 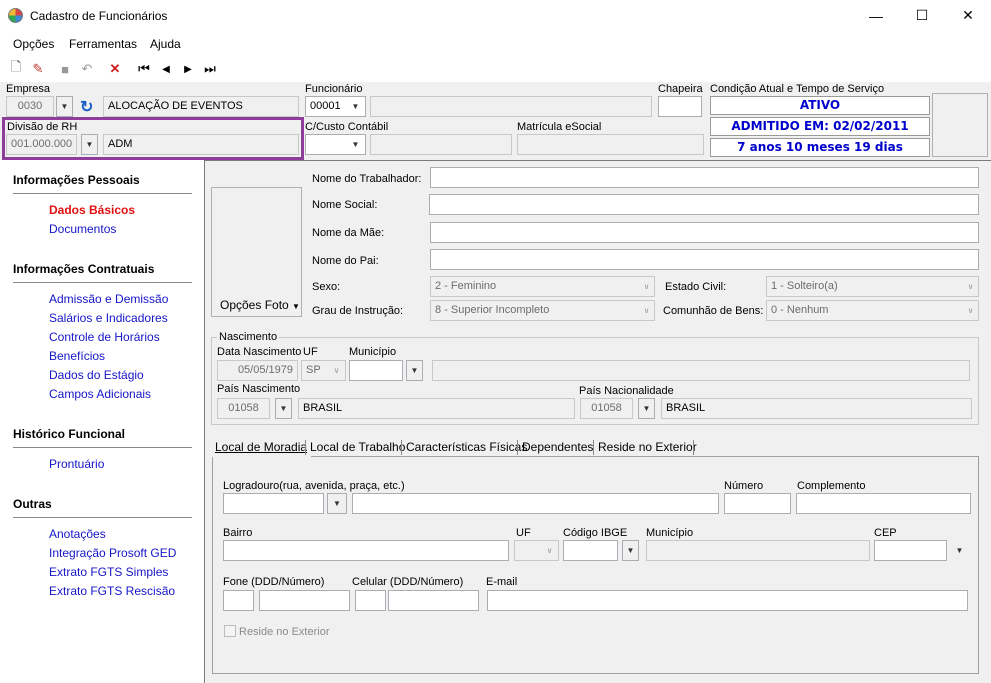 I want to click on sidebar-item-prontuario: Prontuário, so click(x=76, y=464).